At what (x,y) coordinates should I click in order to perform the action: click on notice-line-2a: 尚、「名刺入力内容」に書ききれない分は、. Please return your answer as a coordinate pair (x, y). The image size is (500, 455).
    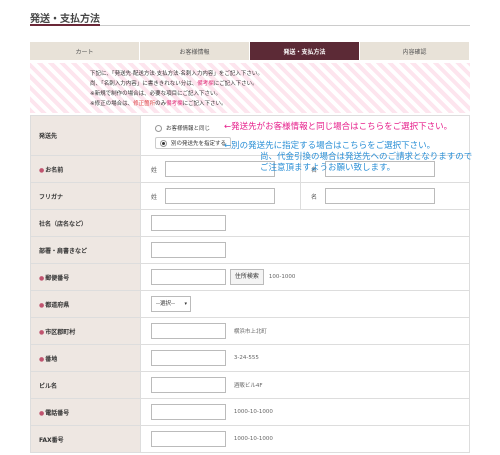
    Looking at the image, I should click on (144, 84).